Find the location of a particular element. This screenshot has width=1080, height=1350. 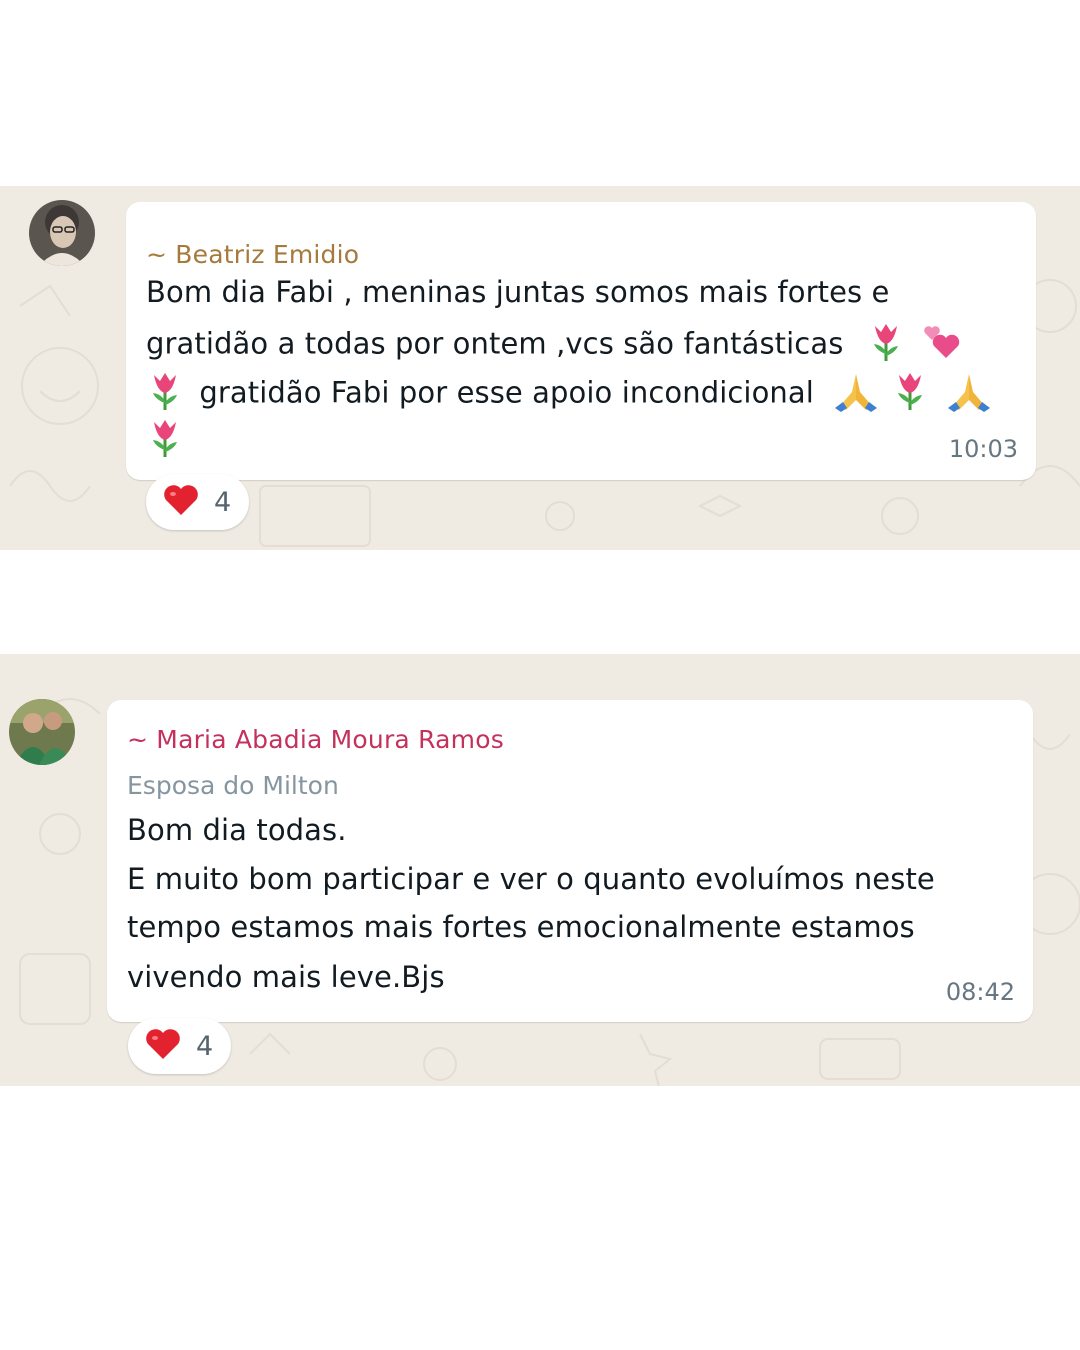

avatar-beatriz is located at coordinates (62, 233).